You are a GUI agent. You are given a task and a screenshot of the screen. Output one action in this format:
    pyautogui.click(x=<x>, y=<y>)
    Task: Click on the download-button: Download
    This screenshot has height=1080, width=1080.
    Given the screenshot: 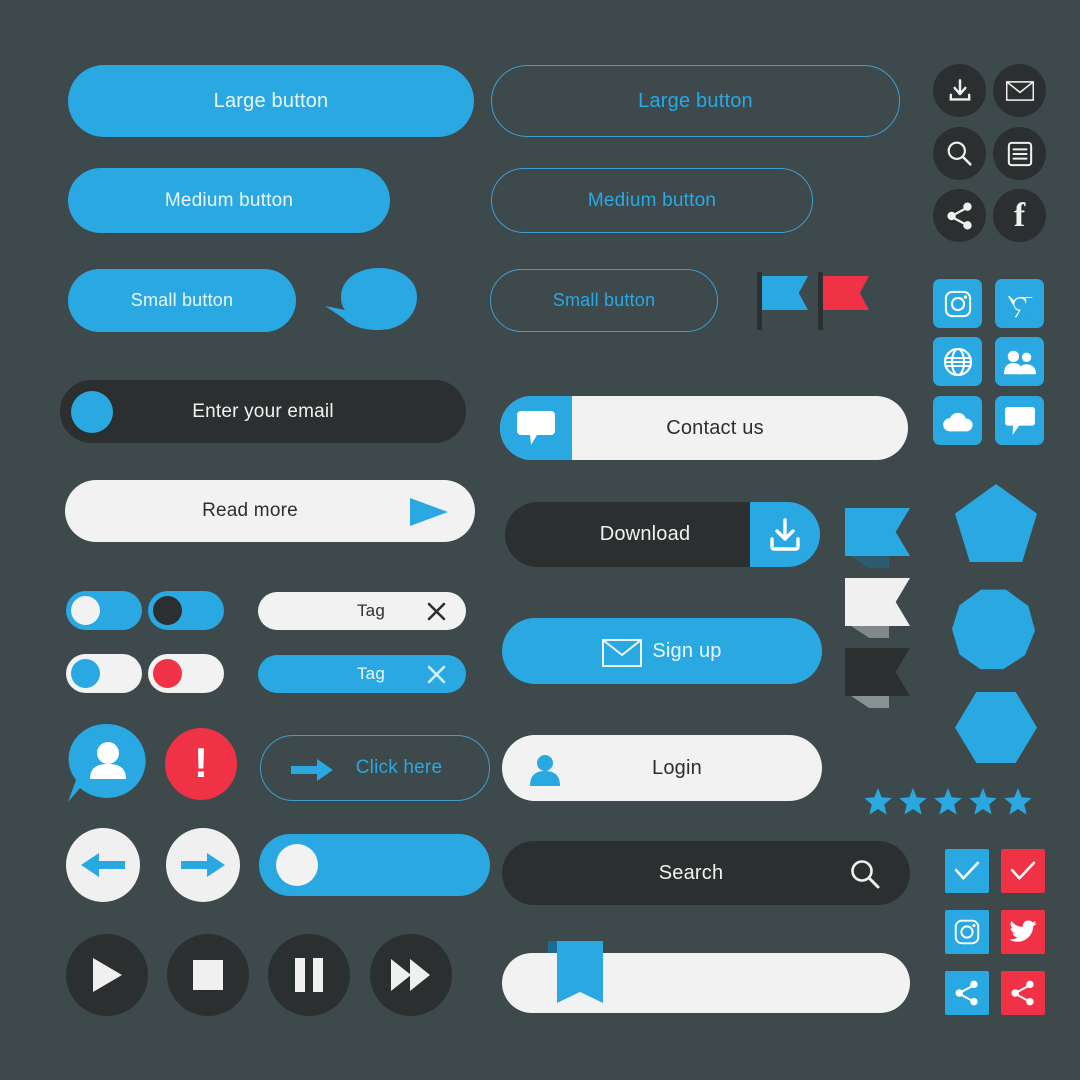 What is the action you would take?
    pyautogui.click(x=662, y=534)
    